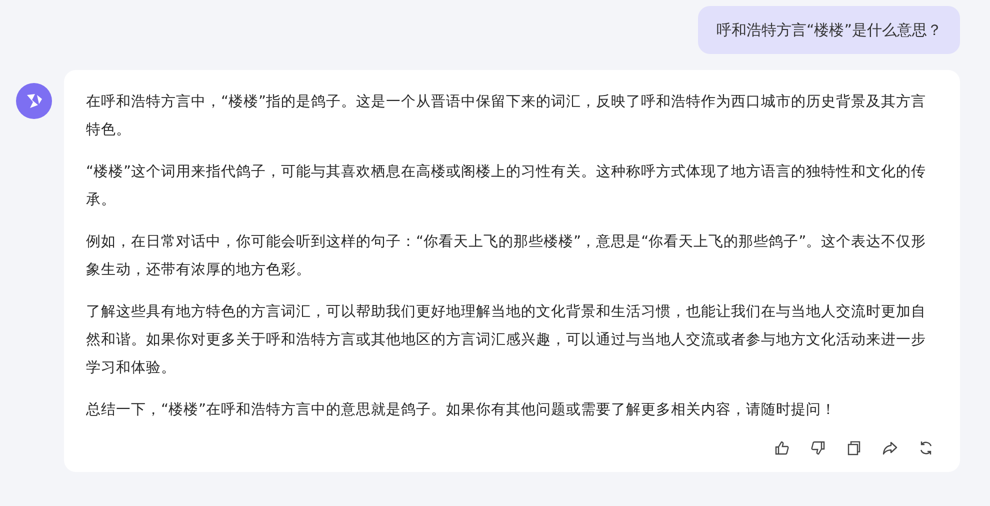 The height and width of the screenshot is (506, 990). I want to click on answer-paragraph: 了解这些具有地方特色的方言词汇，可以帮助我们更好地理解当地的文化背景和生活习惯，也能让我们在与当地人交流时更加自然和谐。如果你对更多关于呼和浩特方言或其他地区的方言词汇感兴趣，可以通过与当地人交流或者参与地方文化活动来进一步学习和体验。, so click(506, 340).